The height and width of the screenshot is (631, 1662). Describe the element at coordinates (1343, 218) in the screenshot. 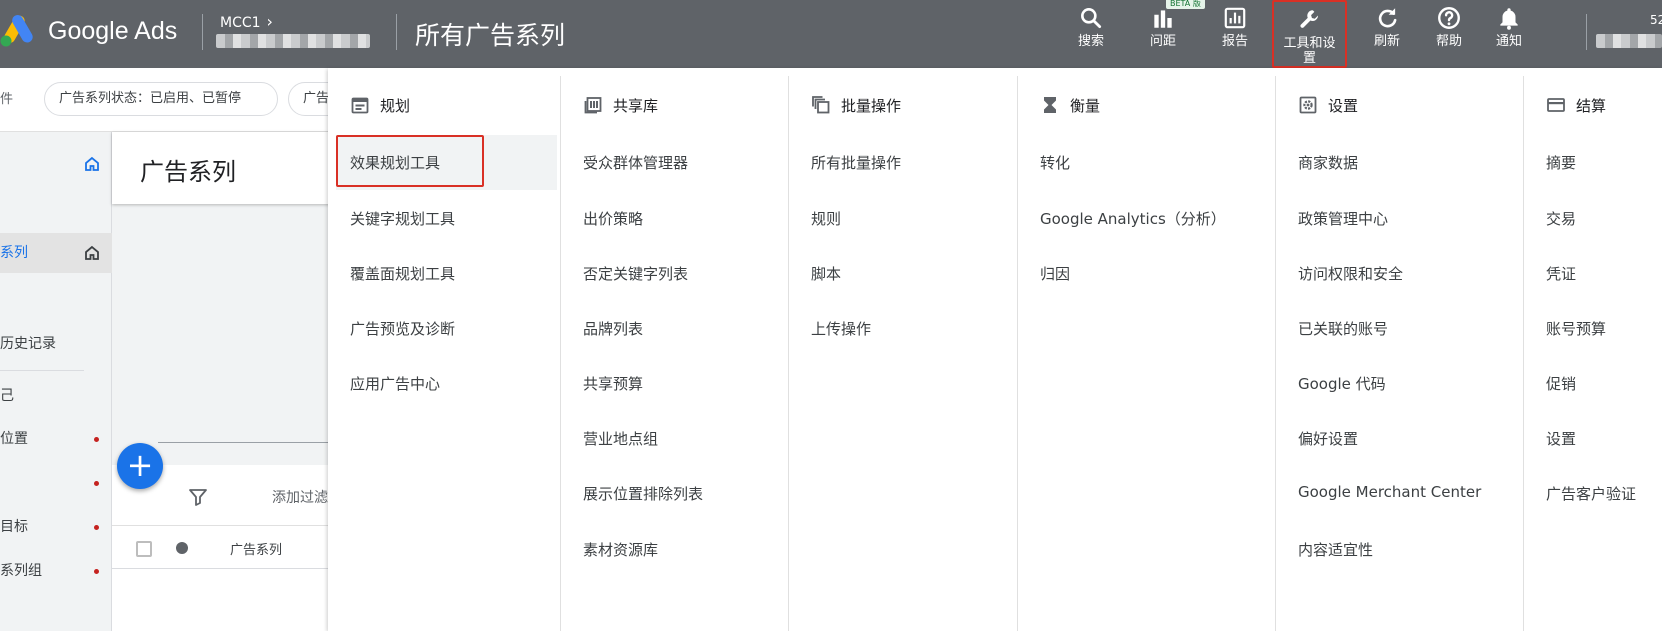

I see `menu-item-policy-manager: 政策管理中心` at that location.